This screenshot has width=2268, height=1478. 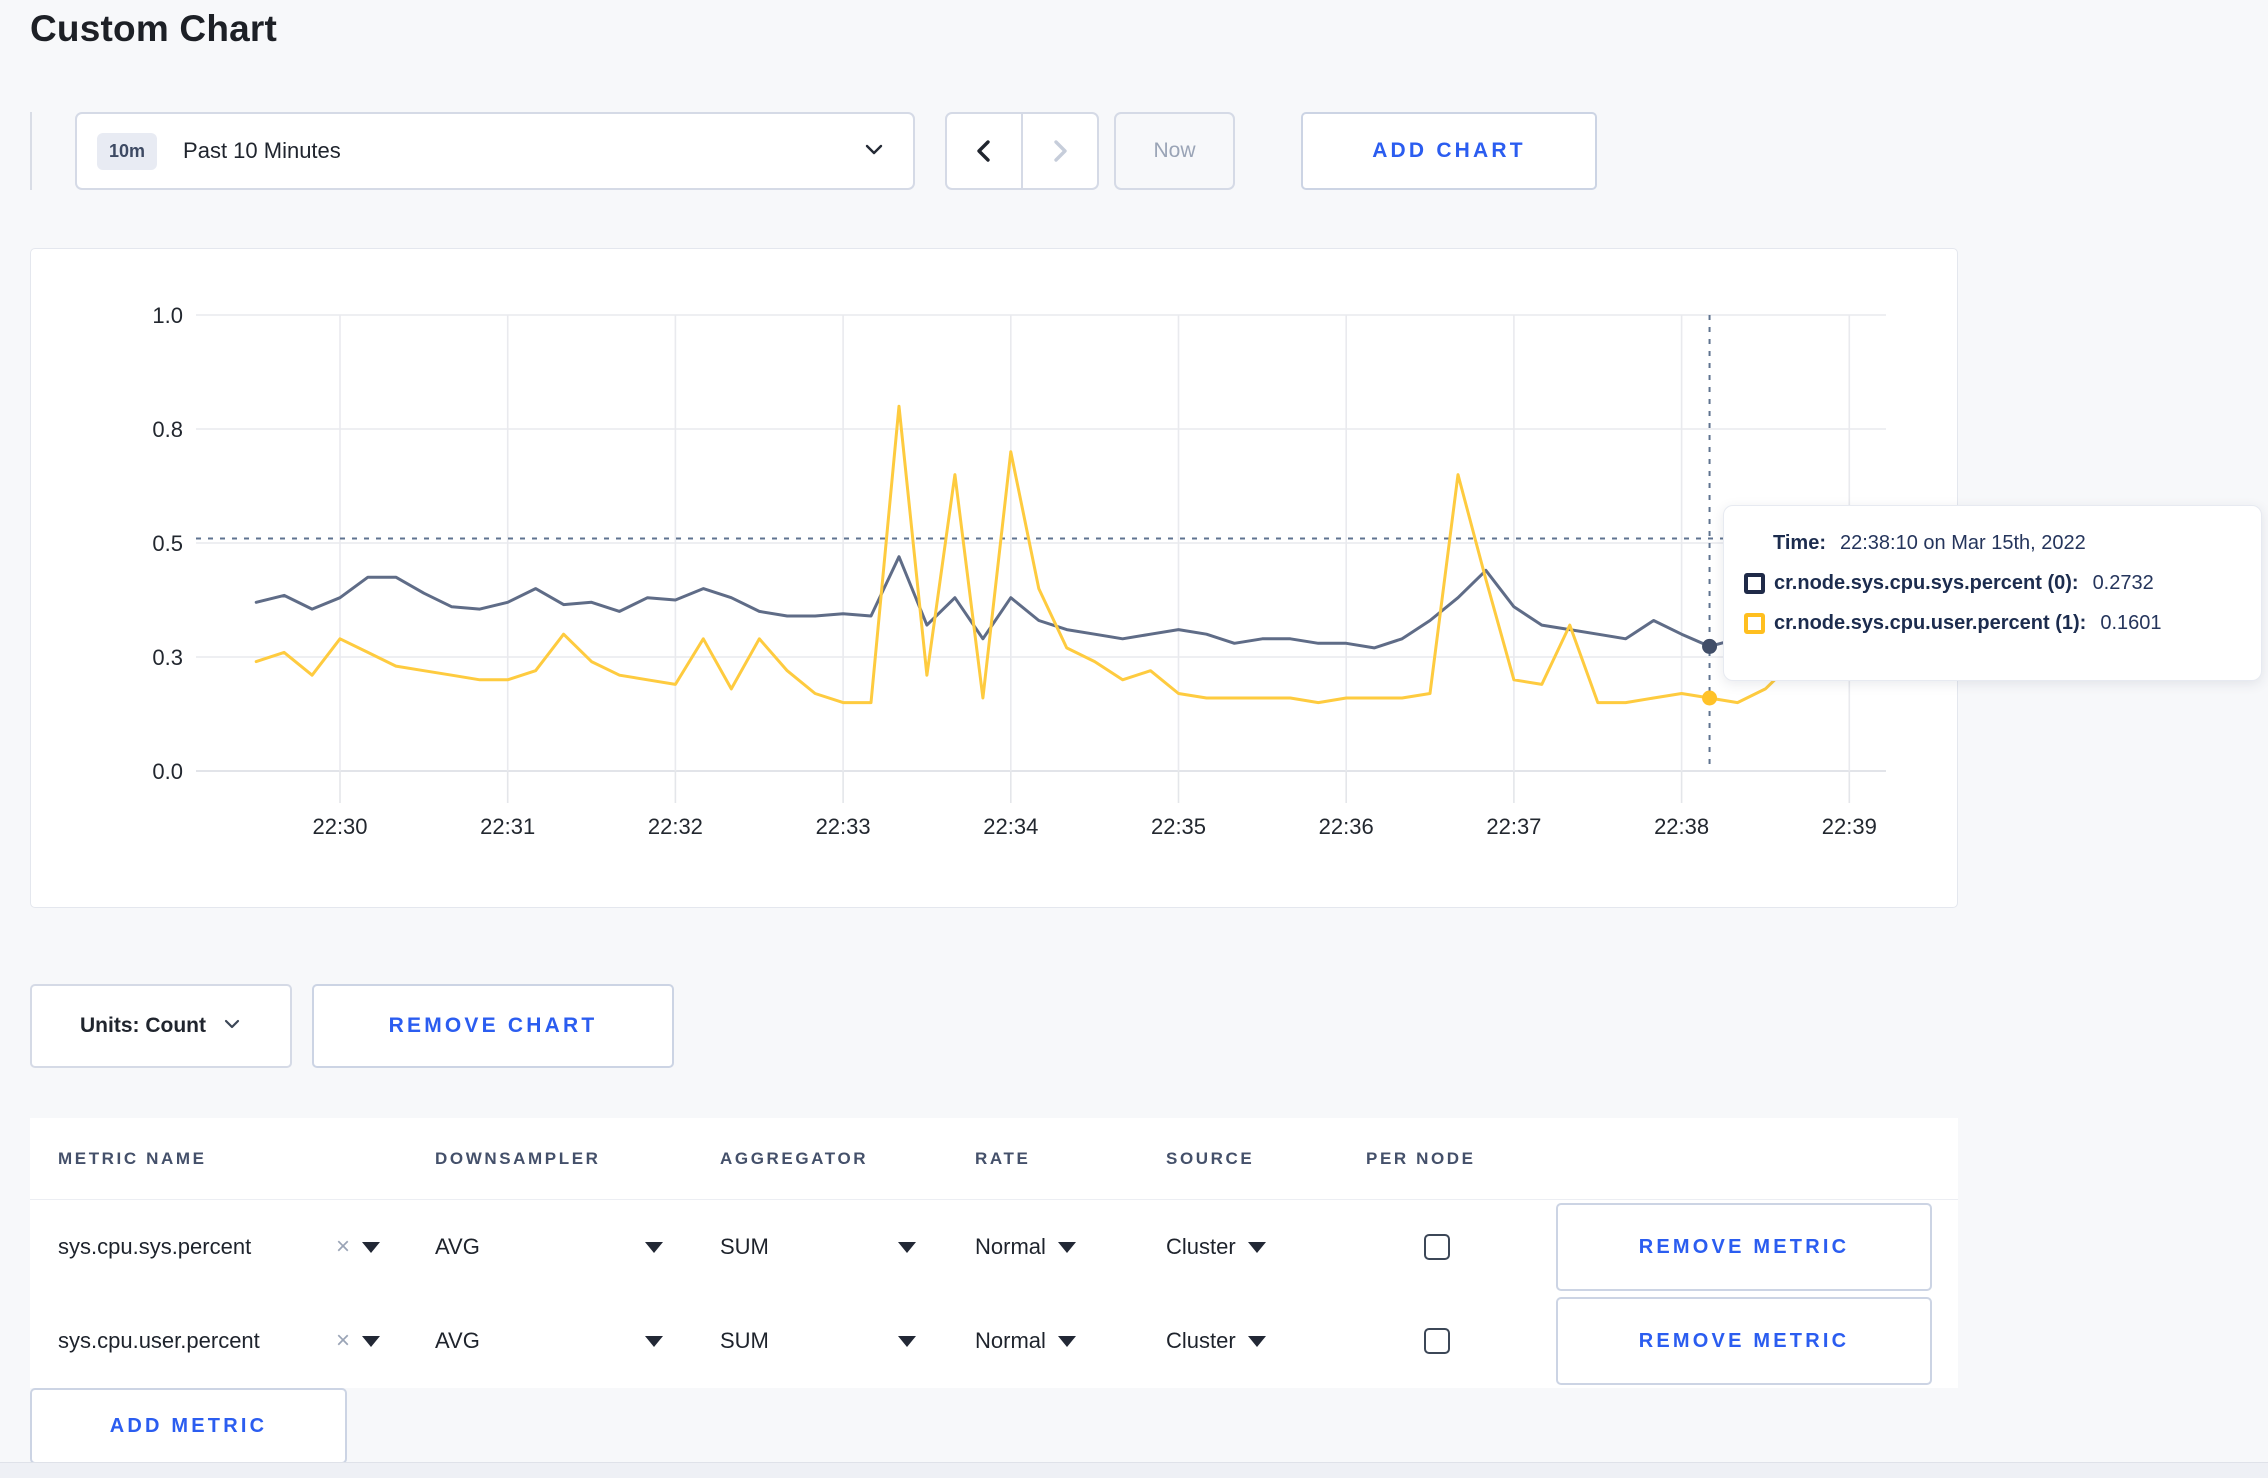 I want to click on x-axis-tick-label: 22:38, so click(x=1681, y=826).